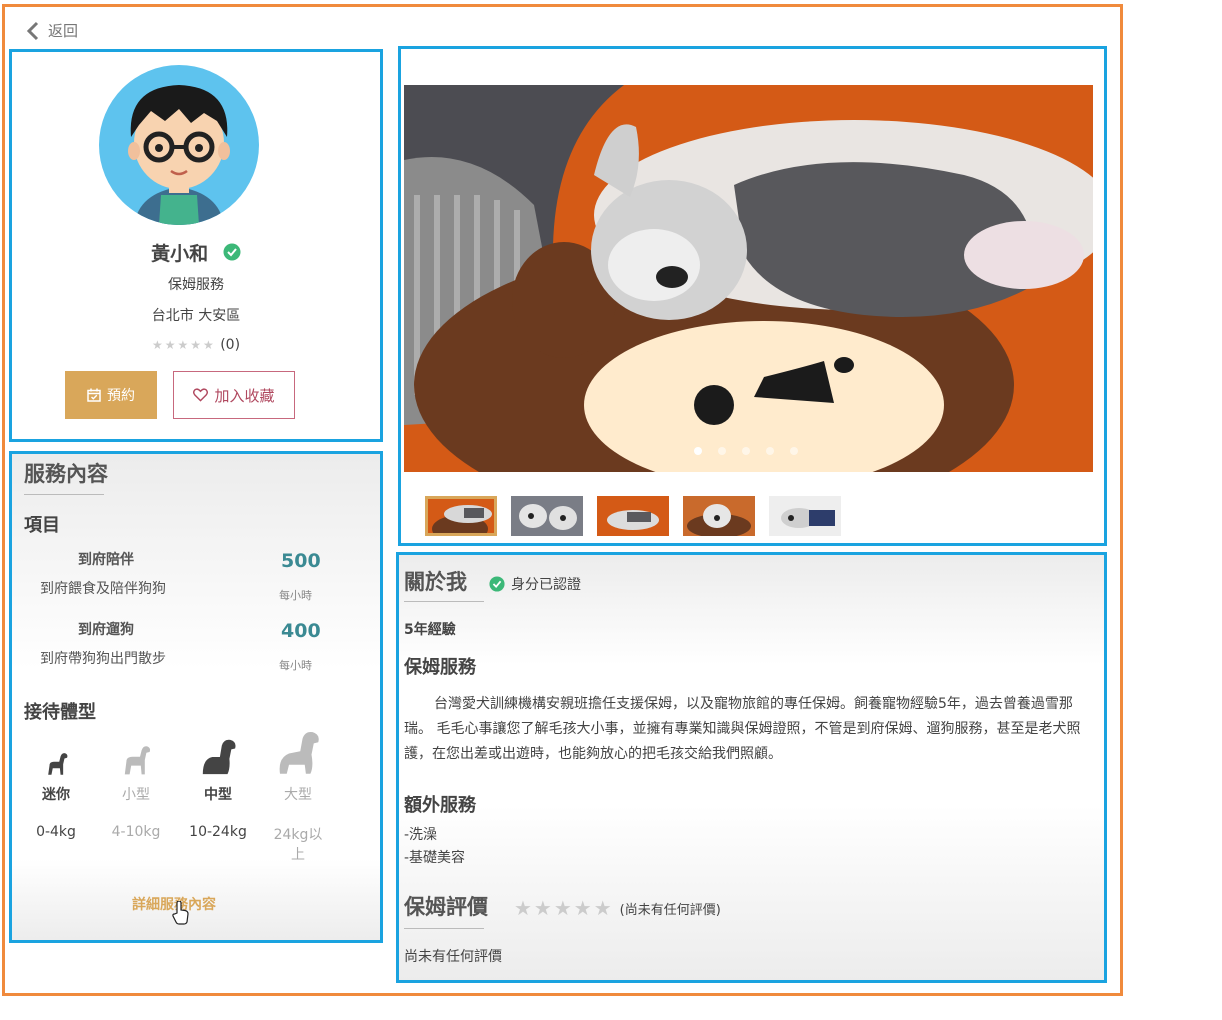  I want to click on verified-label: 身分已認證, so click(546, 585).